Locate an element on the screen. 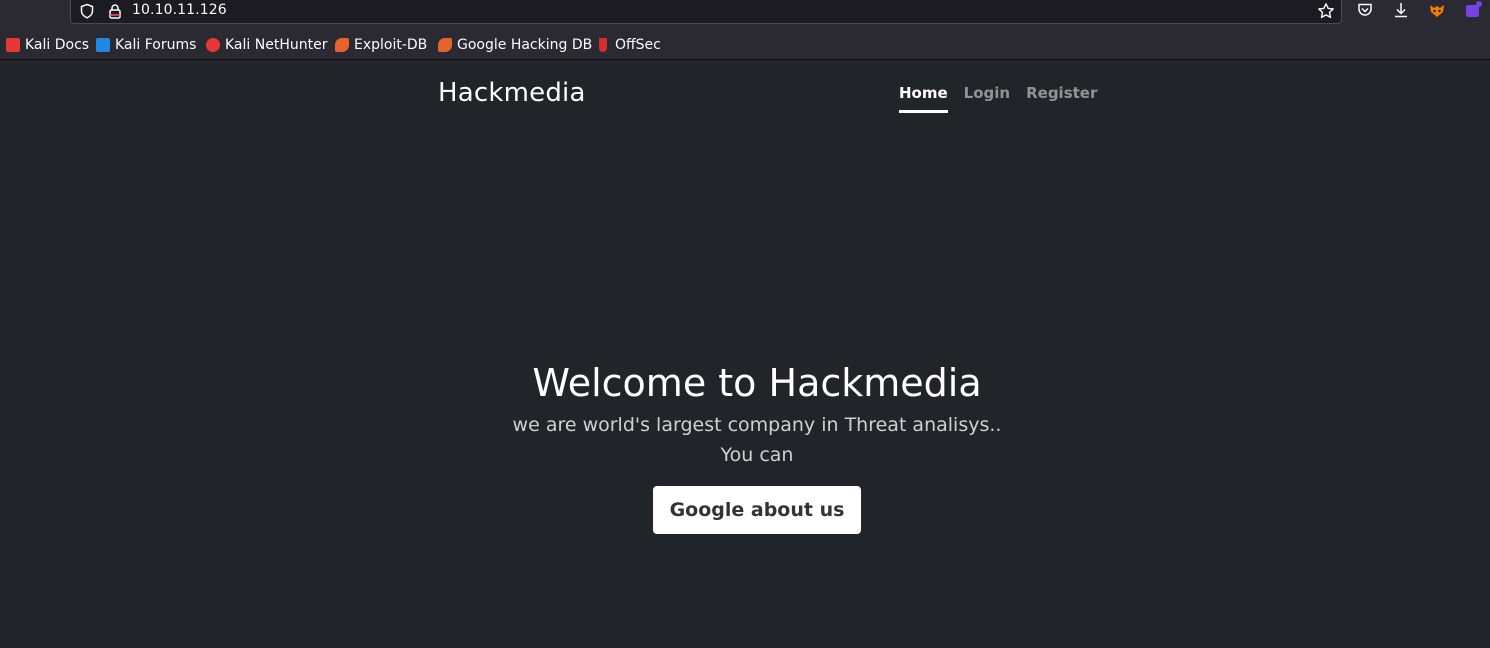 The height and width of the screenshot is (648, 1490). kali-forums-icon is located at coordinates (103, 45).